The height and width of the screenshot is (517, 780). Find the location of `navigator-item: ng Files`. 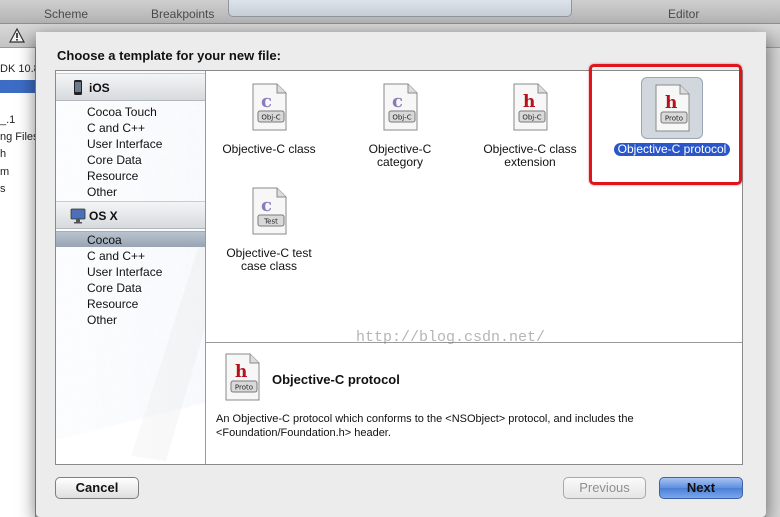

navigator-item: ng Files is located at coordinates (17, 137).